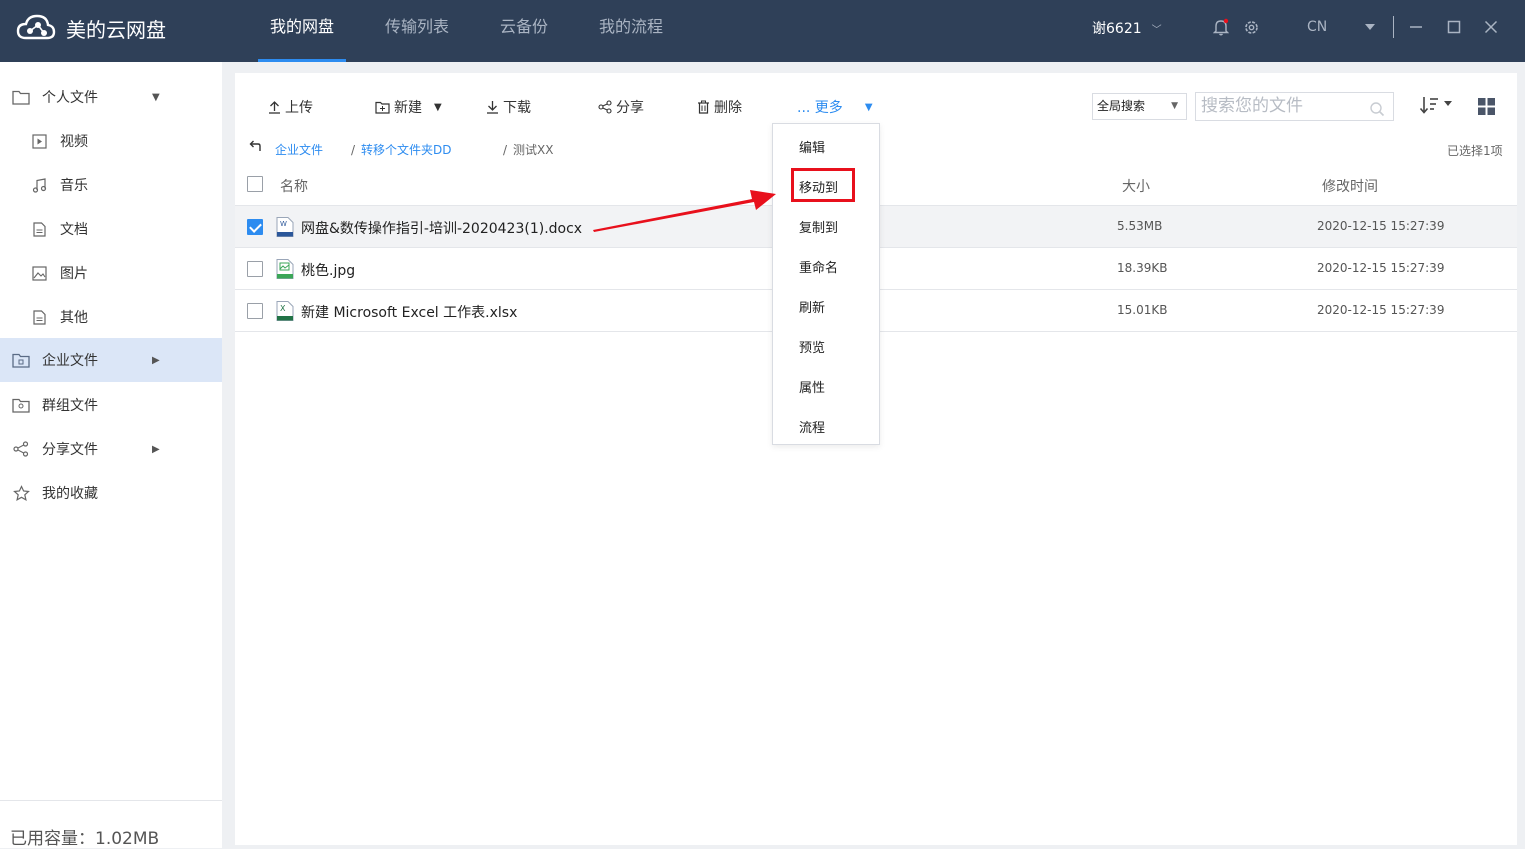 The width and height of the screenshot is (1525, 849). What do you see at coordinates (36, 27) in the screenshot?
I see `cloud-logo-icon` at bounding box center [36, 27].